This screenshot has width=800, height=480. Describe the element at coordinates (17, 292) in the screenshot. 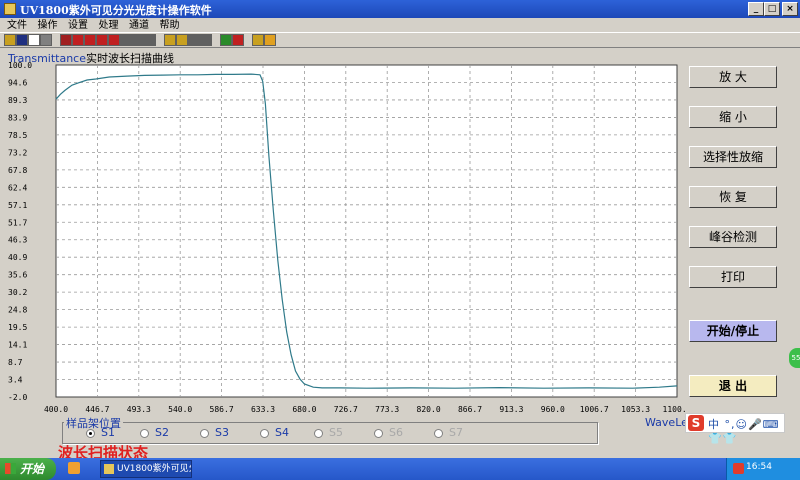

I see `y-tick-label: 30.2` at that location.